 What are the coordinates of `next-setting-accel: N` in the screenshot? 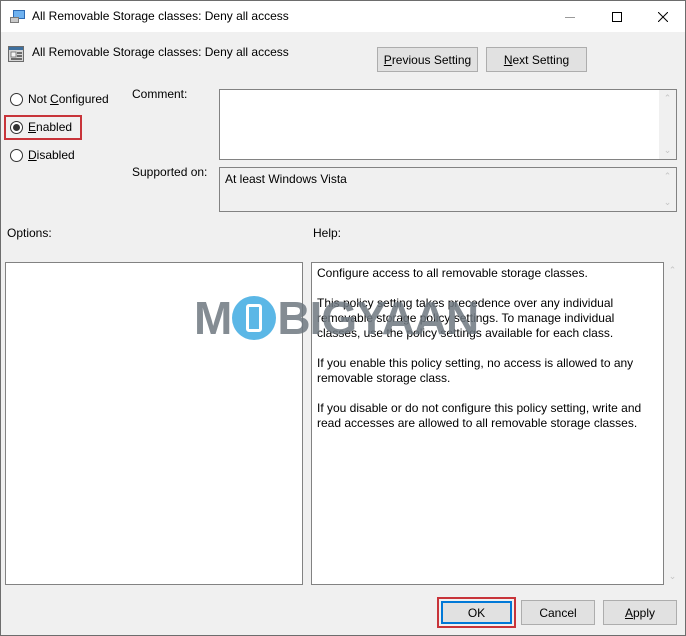 It's located at (508, 59).